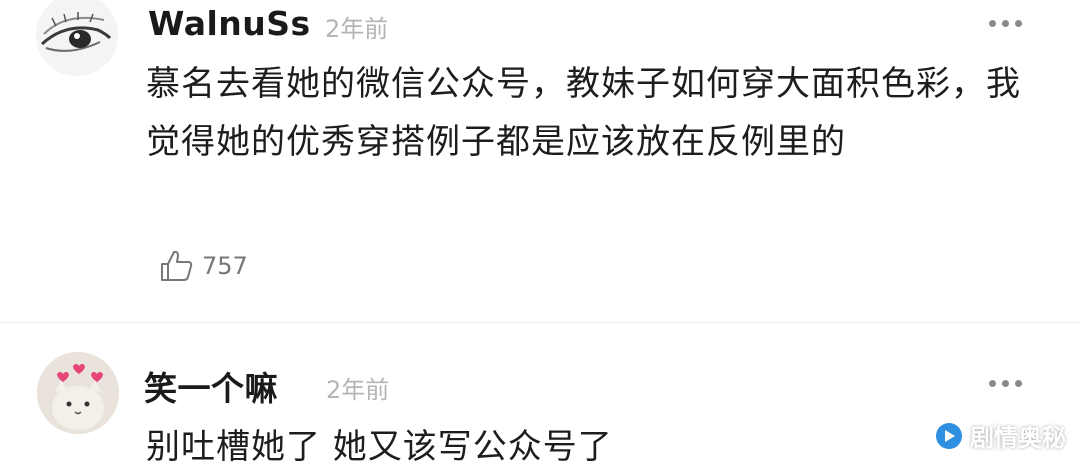 Image resolution: width=1080 pixels, height=467 pixels. Describe the element at coordinates (1018, 438) in the screenshot. I see `watermark-text: 剧情奥秘` at that location.